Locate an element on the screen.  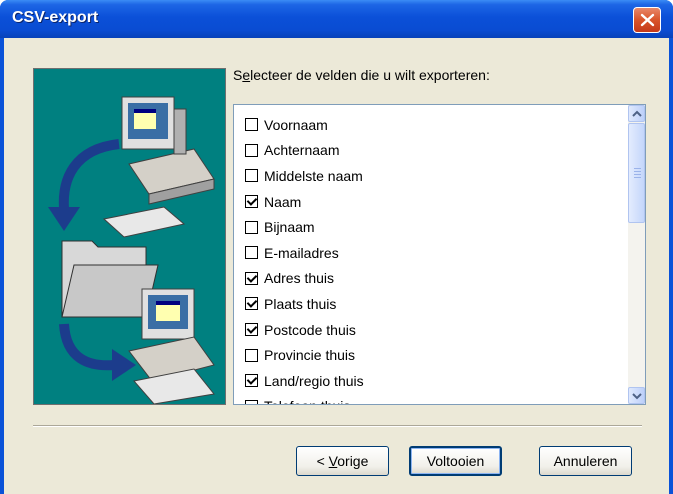
field-item: Adres thuis is located at coordinates (304, 279).